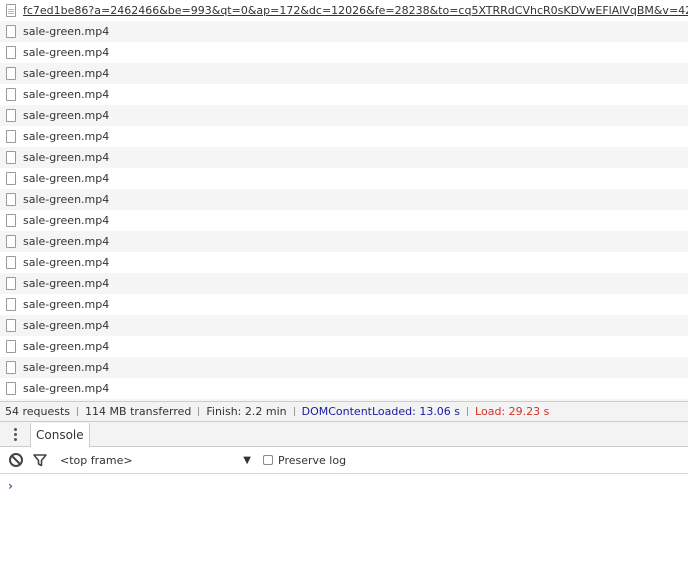 The width and height of the screenshot is (688, 585). What do you see at coordinates (96, 460) in the screenshot?
I see `frame-select-value: <top frame>` at bounding box center [96, 460].